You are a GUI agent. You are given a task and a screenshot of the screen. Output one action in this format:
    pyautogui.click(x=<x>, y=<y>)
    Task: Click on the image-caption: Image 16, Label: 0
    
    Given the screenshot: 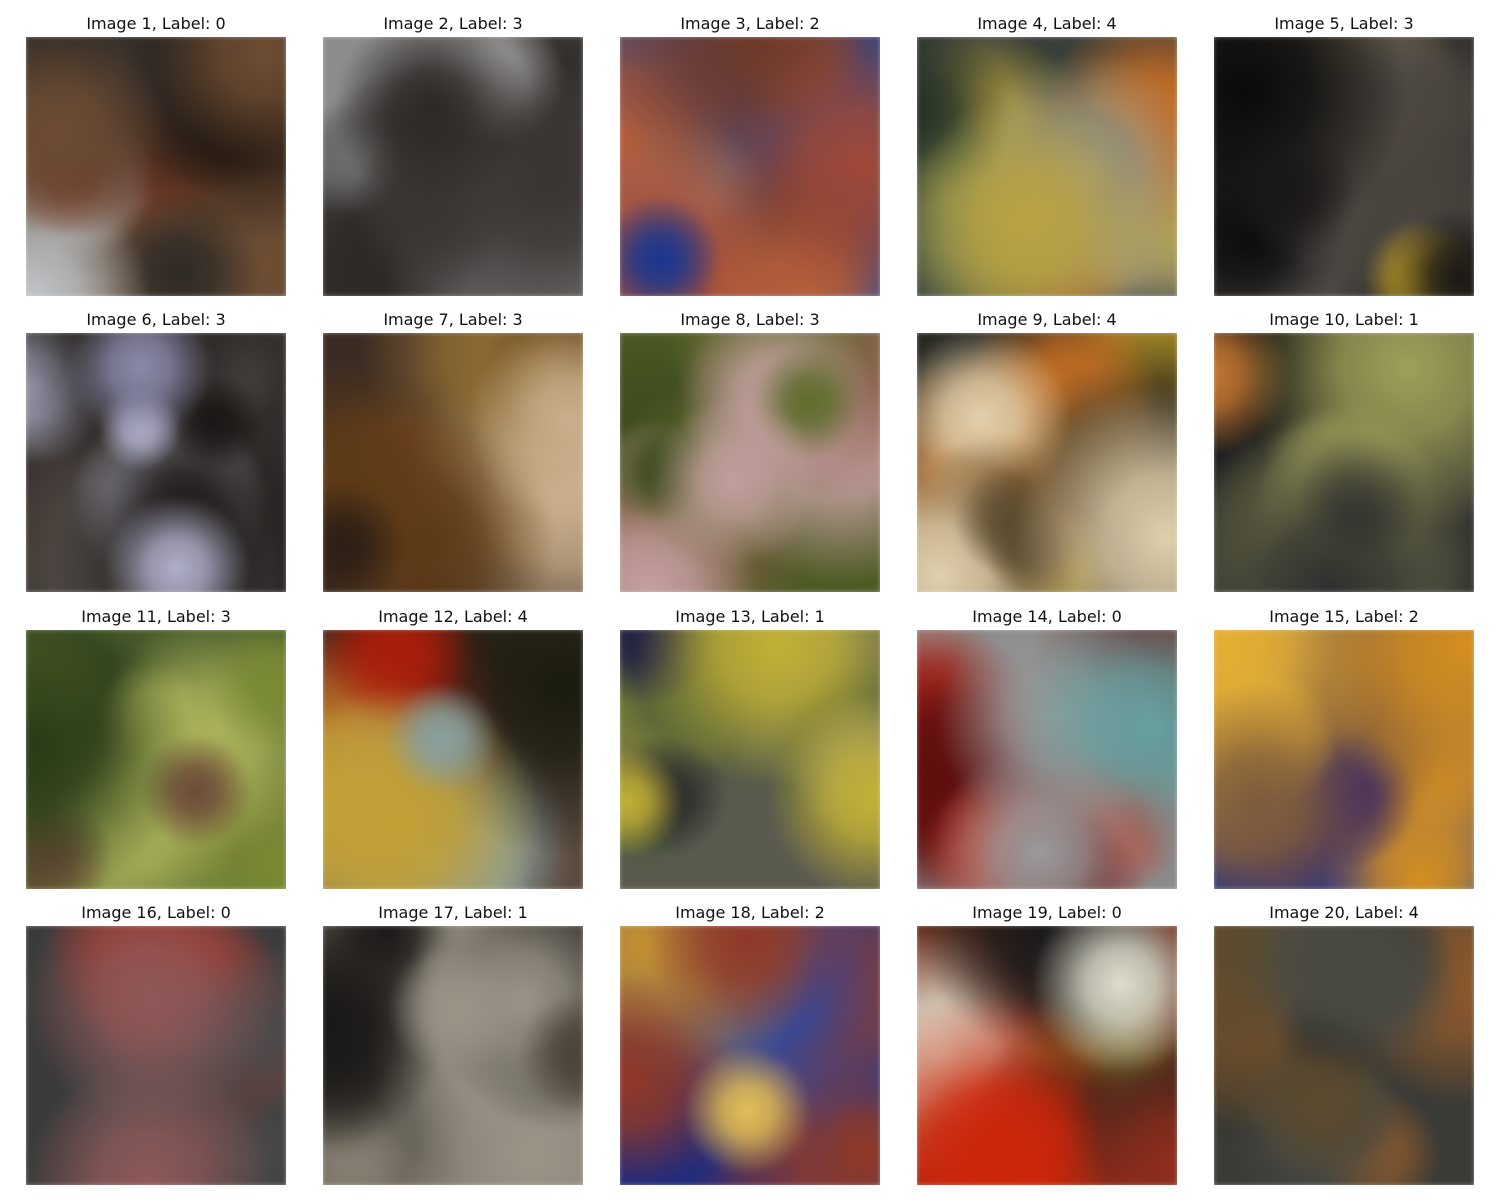 What is the action you would take?
    pyautogui.click(x=156, y=912)
    